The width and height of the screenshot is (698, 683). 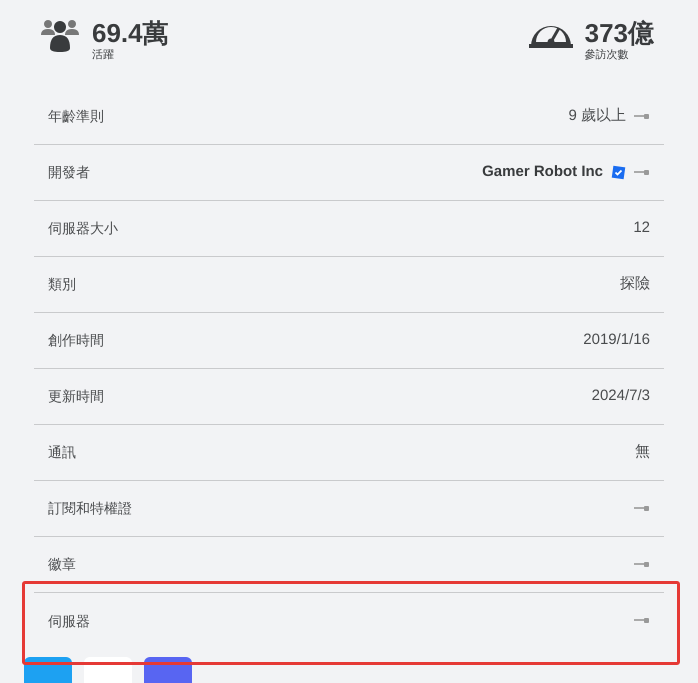 I want to click on detail-label: 伺服器, so click(x=69, y=621).